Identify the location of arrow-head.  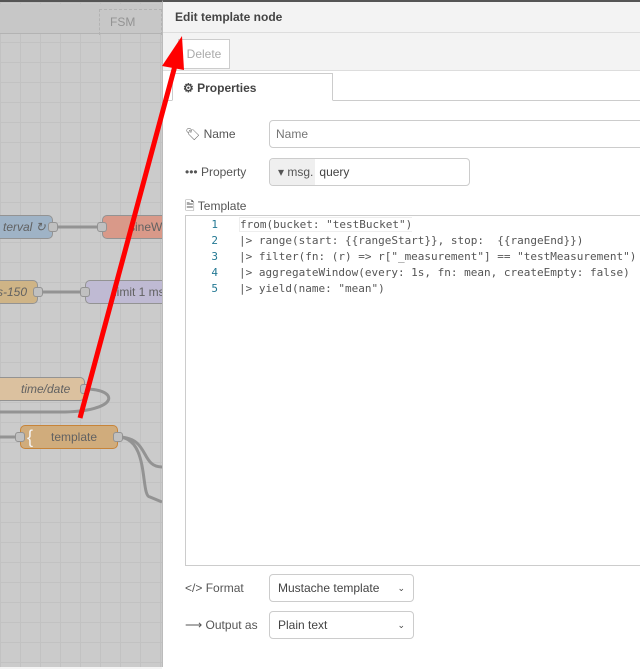
(173, 53).